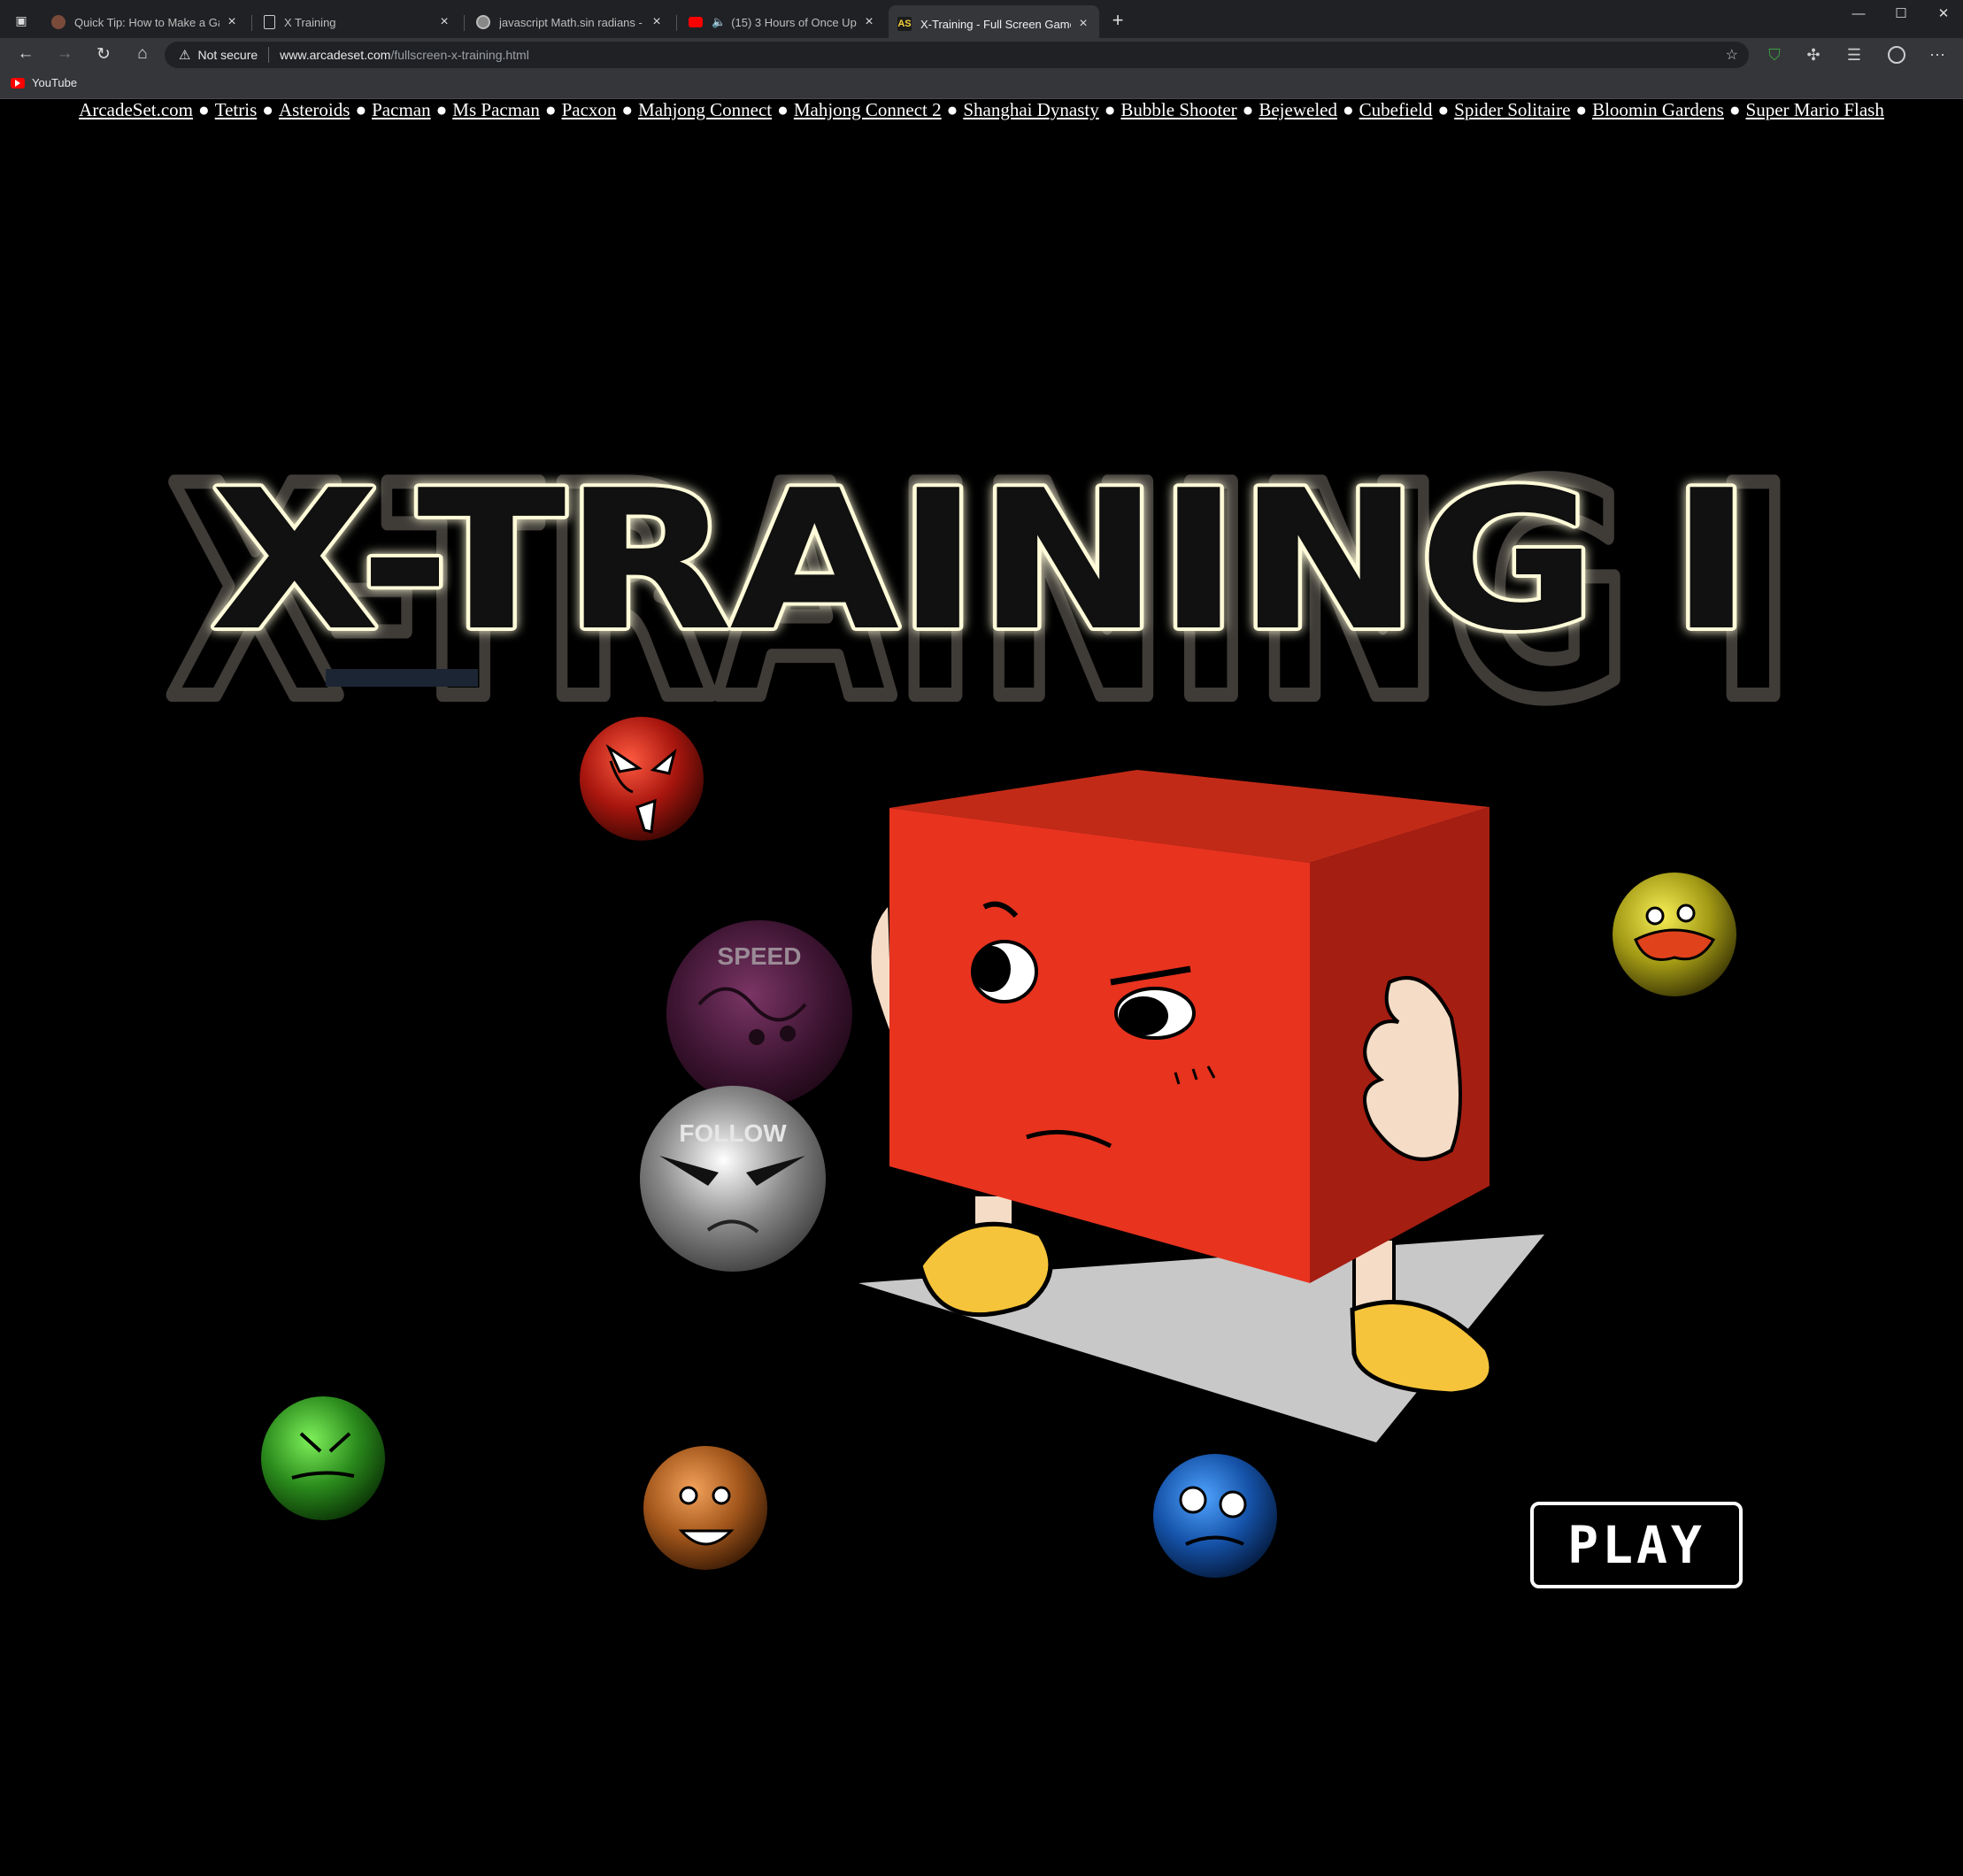  What do you see at coordinates (1774, 55) in the screenshot?
I see `shield-extension-icon: ⛉` at bounding box center [1774, 55].